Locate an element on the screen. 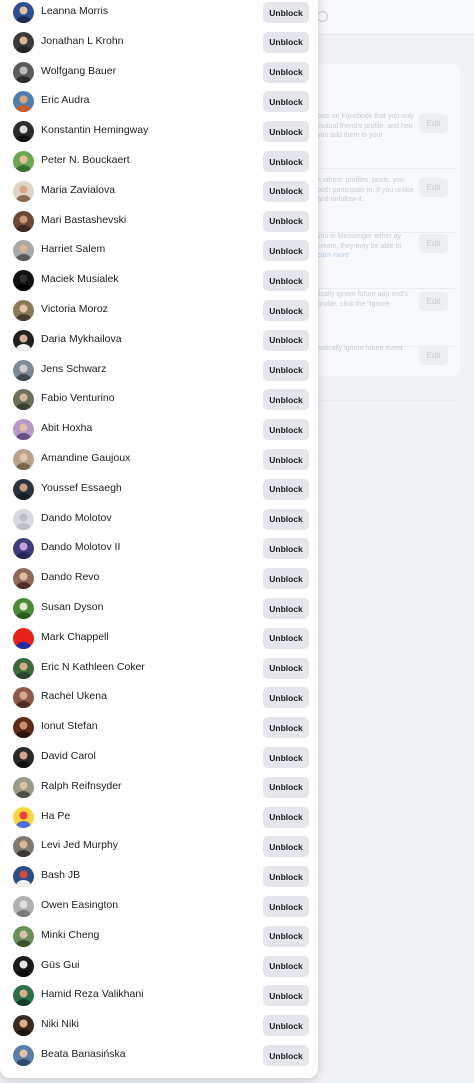 Image resolution: width=474 pixels, height=1083 pixels. blocked-user-name: Jonathan L Krohn is located at coordinates (82, 41).